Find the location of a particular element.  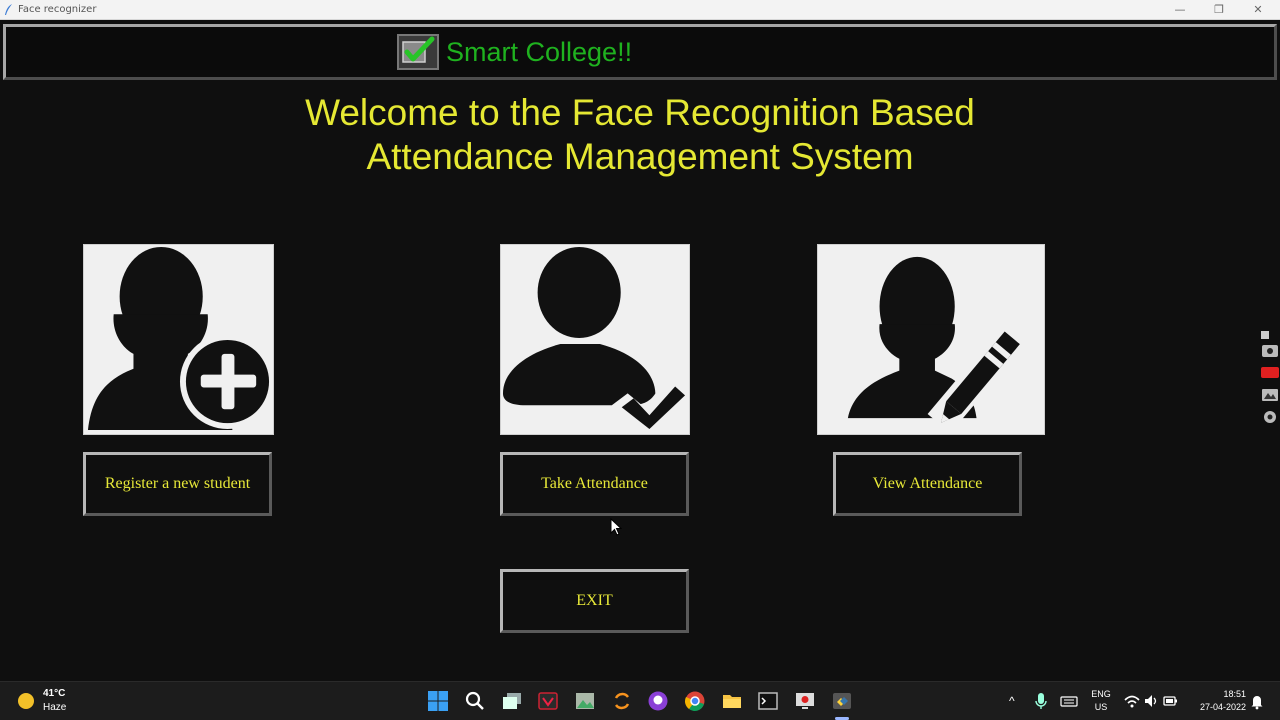

windows-start-icon is located at coordinates (438, 701).